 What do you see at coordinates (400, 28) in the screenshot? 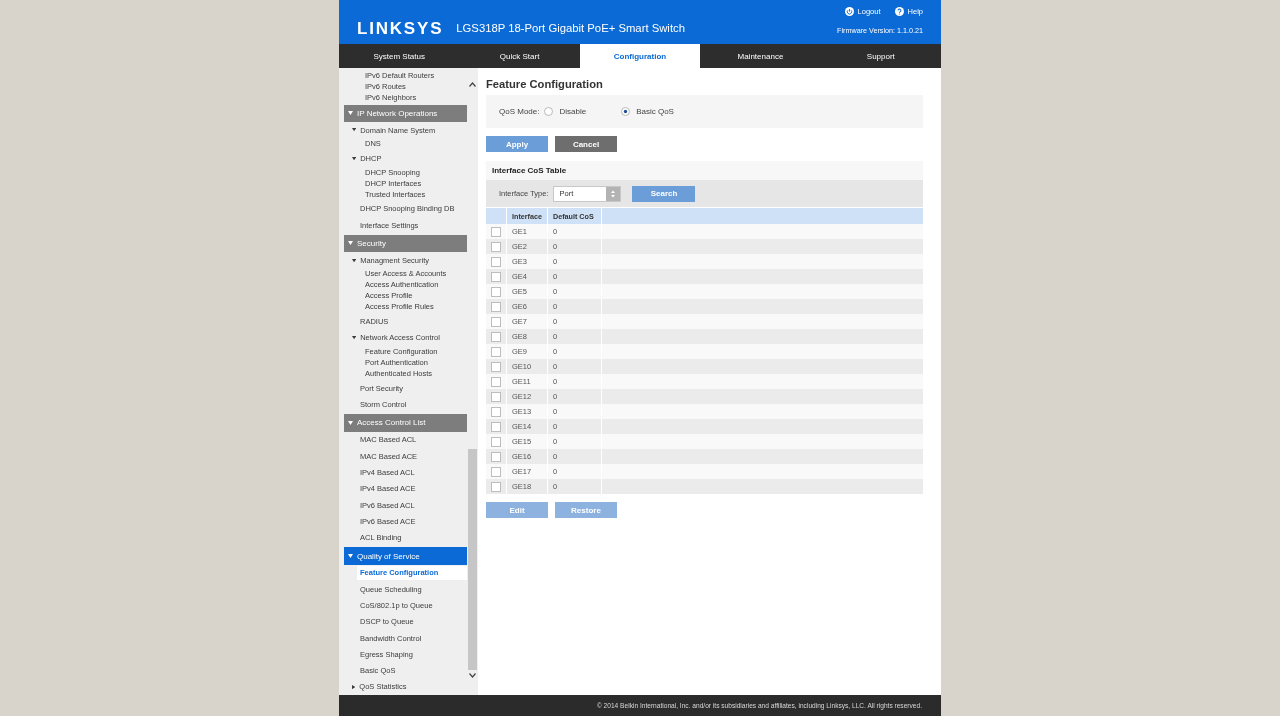
I see `logo: LINKSYS` at bounding box center [400, 28].